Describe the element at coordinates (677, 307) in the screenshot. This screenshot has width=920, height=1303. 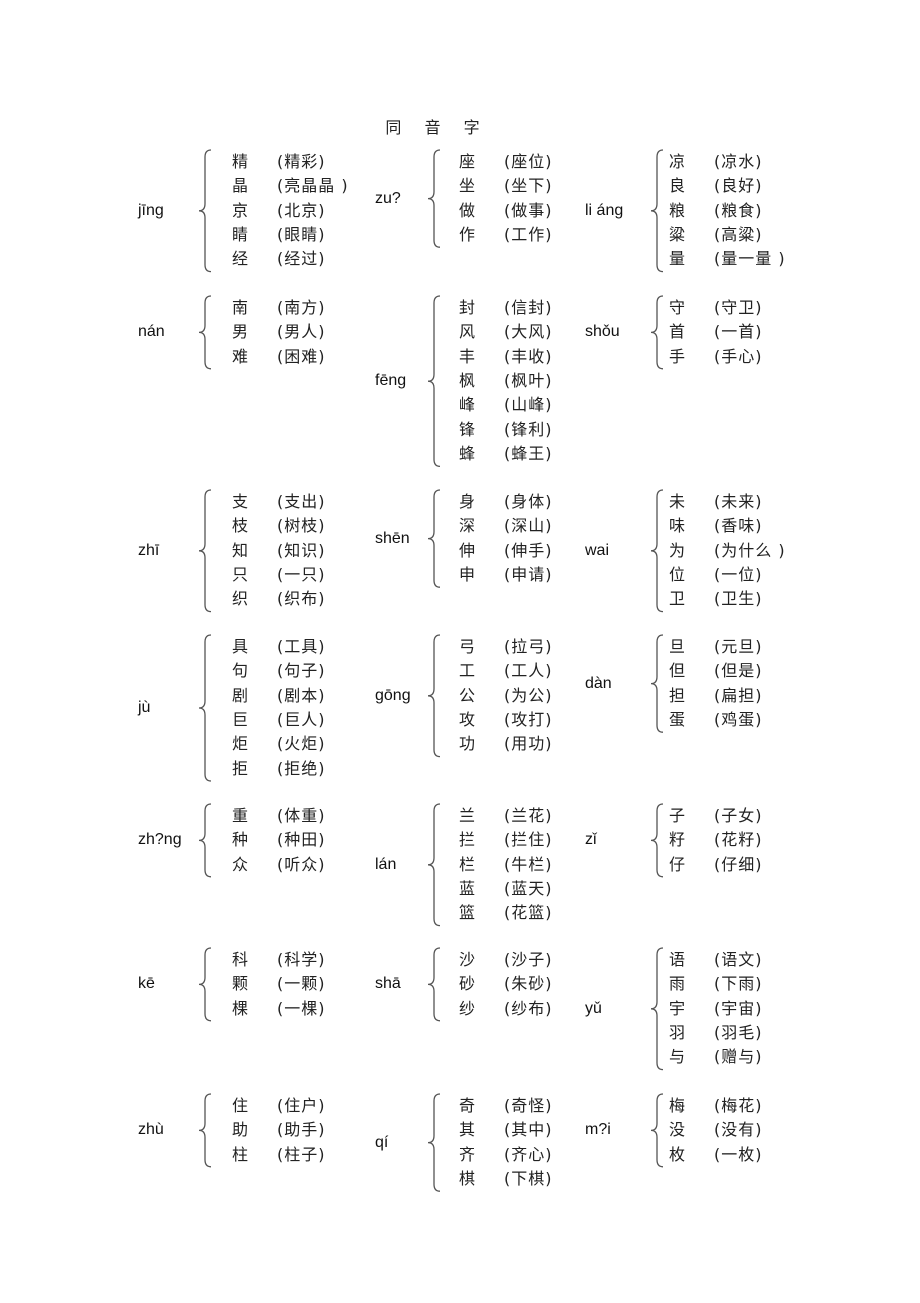
I see `character: 守` at that location.